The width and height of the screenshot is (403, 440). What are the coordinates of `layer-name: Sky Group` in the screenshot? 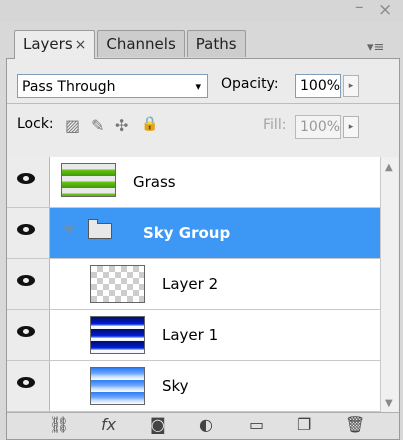 It's located at (187, 233).